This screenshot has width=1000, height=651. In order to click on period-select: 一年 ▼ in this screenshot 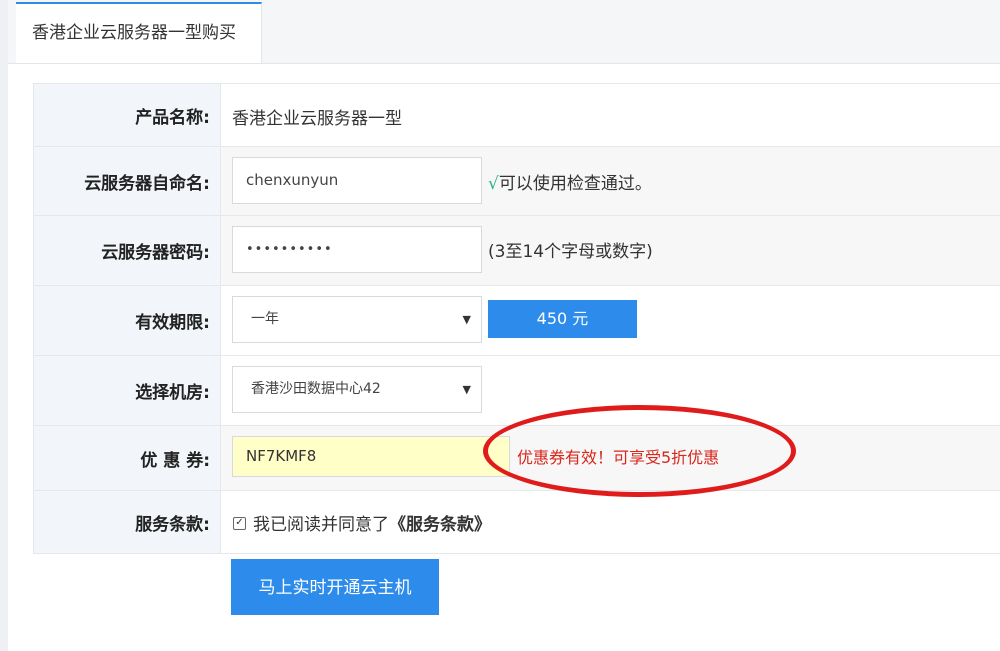, I will do `click(357, 319)`.